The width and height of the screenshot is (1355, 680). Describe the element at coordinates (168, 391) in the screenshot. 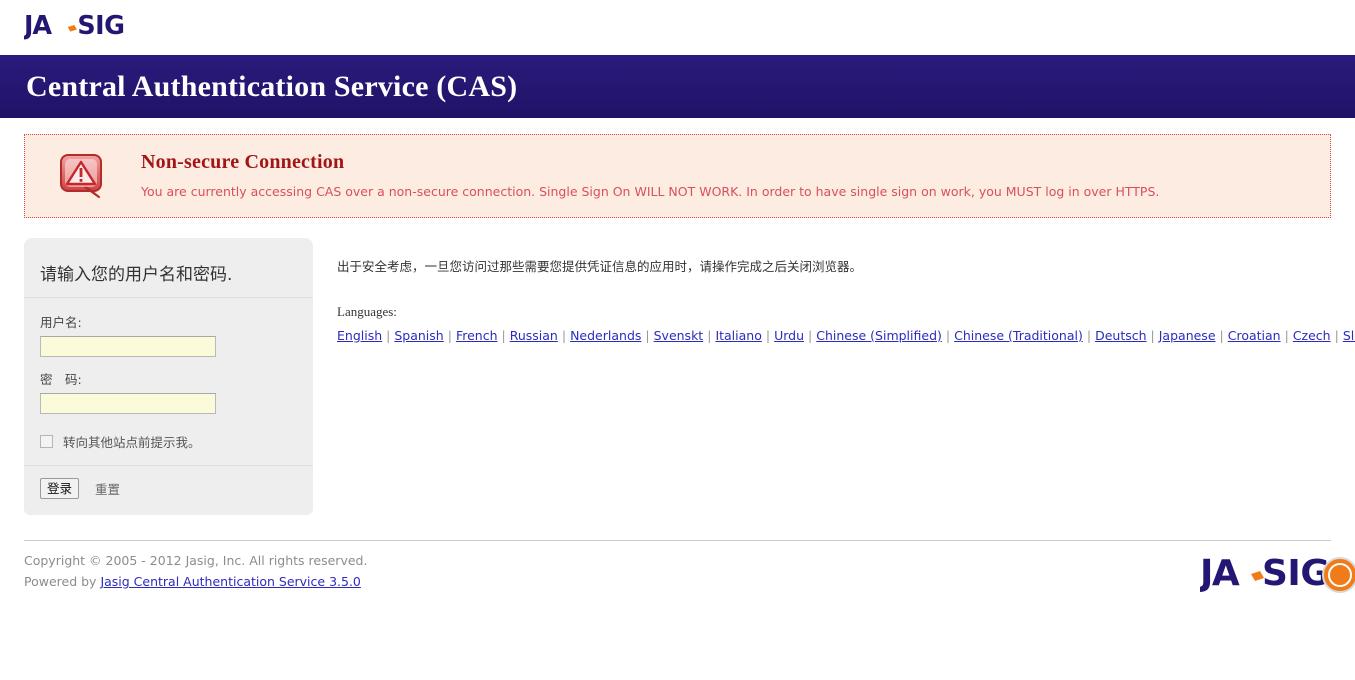

I see `password-field-block: 密 码:` at that location.